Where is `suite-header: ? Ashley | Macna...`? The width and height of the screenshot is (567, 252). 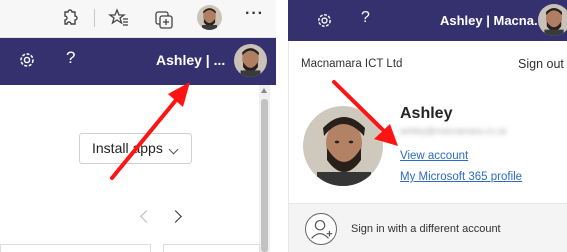 suite-header: ? Ashley | Macna... is located at coordinates (427, 20).